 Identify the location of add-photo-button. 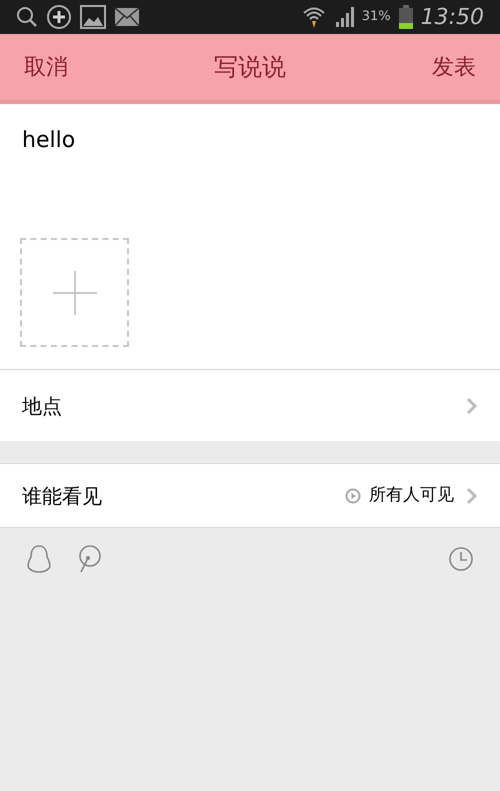
(74, 292).